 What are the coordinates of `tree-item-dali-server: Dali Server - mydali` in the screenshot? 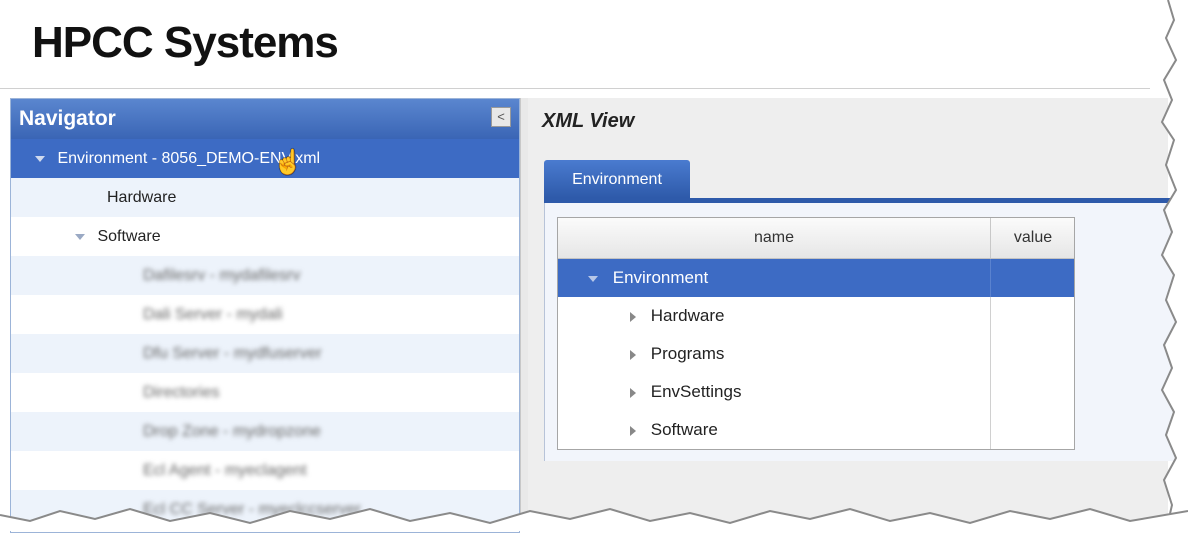 It's located at (265, 314).